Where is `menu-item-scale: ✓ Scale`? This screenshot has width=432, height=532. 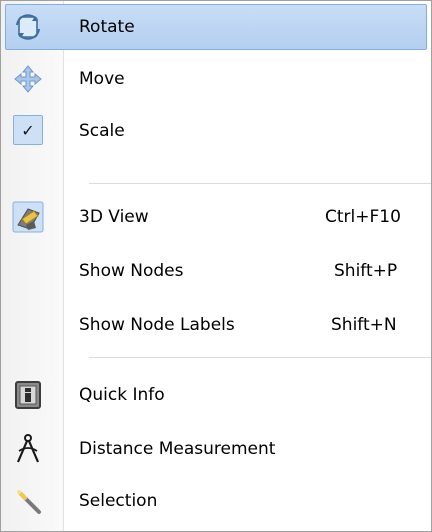
menu-item-scale: ✓ Scale is located at coordinates (216, 131).